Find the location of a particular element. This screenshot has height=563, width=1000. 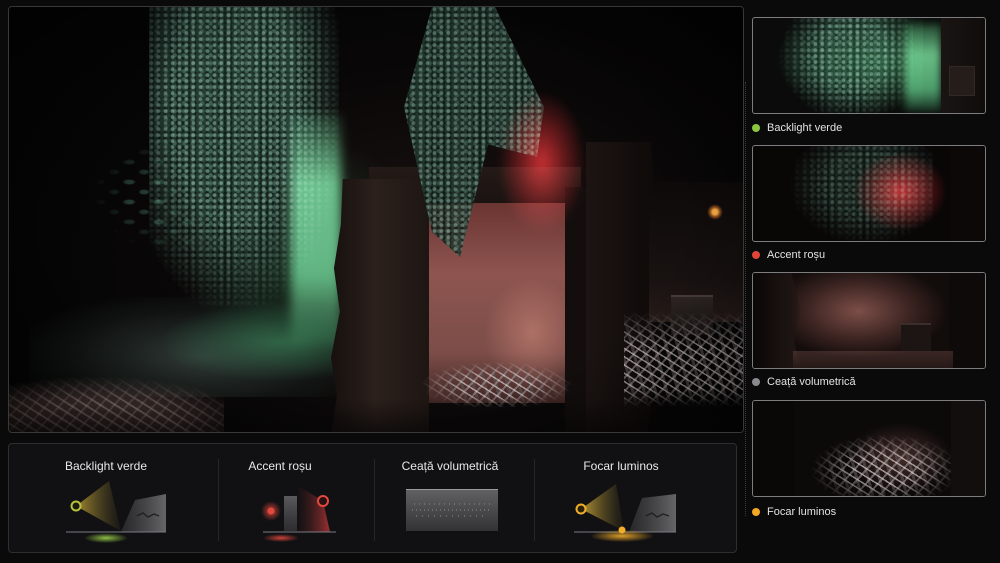

legend-dot-green is located at coordinates (756, 128).